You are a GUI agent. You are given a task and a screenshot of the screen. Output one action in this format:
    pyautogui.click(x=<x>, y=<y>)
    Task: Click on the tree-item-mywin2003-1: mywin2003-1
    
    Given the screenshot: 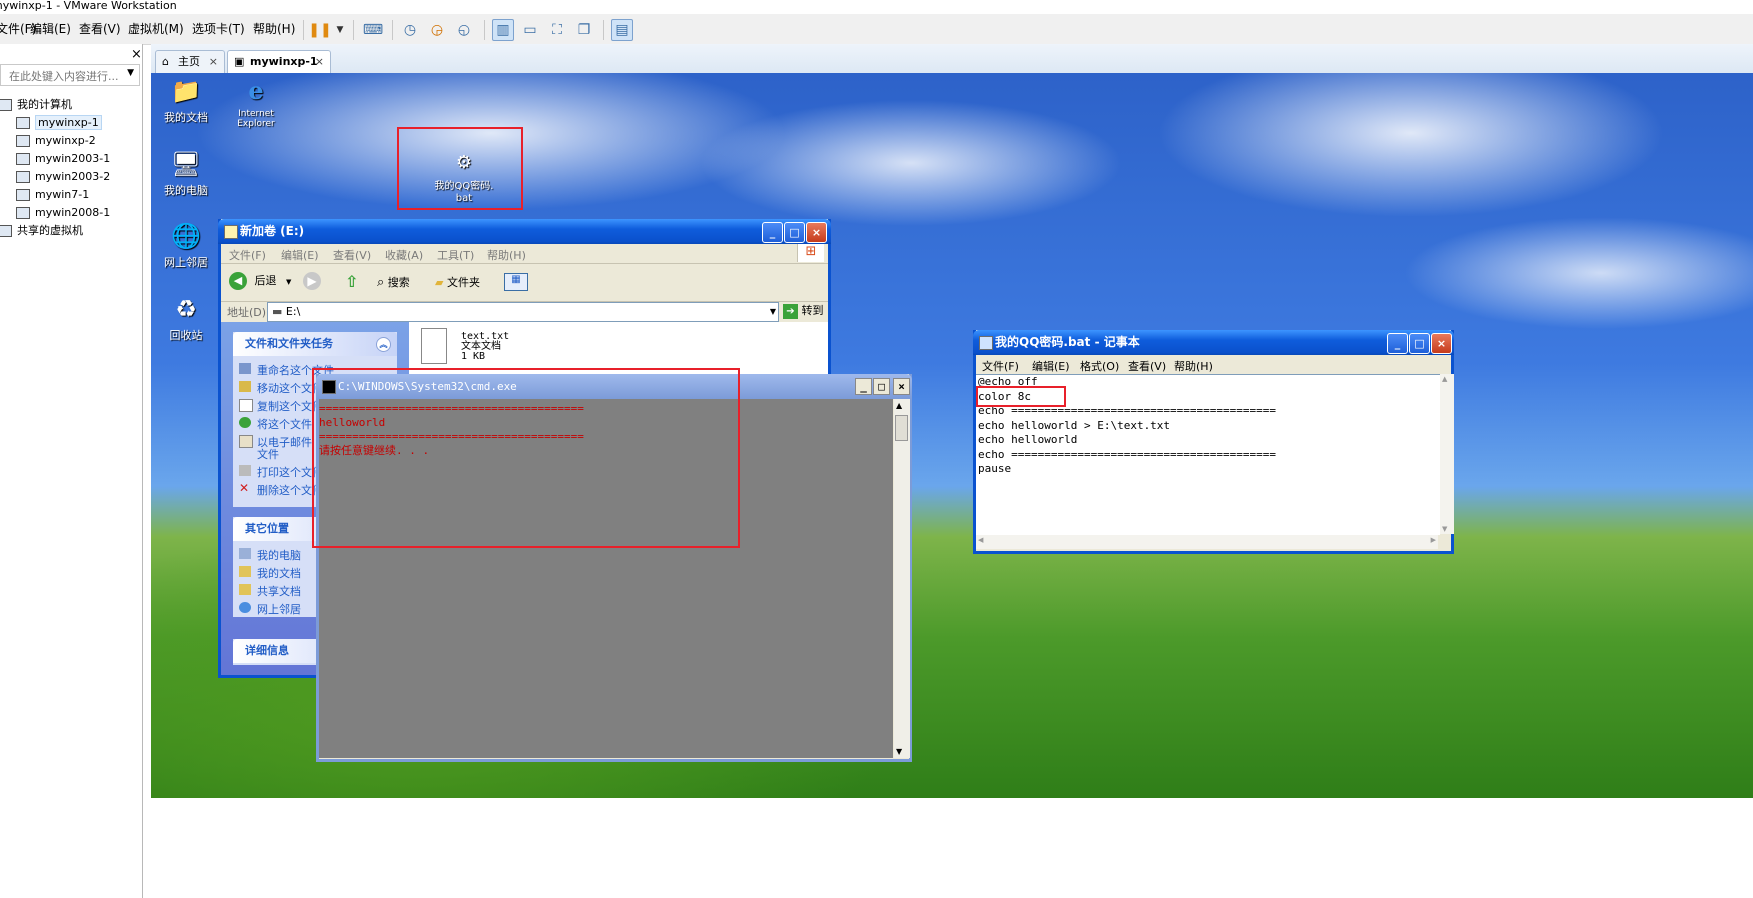 What is the action you would take?
    pyautogui.click(x=63, y=158)
    